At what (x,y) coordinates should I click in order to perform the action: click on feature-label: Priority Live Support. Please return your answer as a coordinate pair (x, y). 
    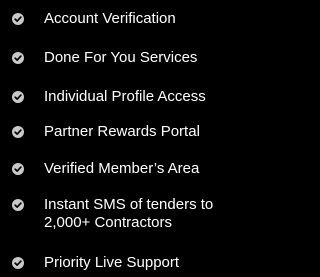
    Looking at the image, I should click on (112, 262).